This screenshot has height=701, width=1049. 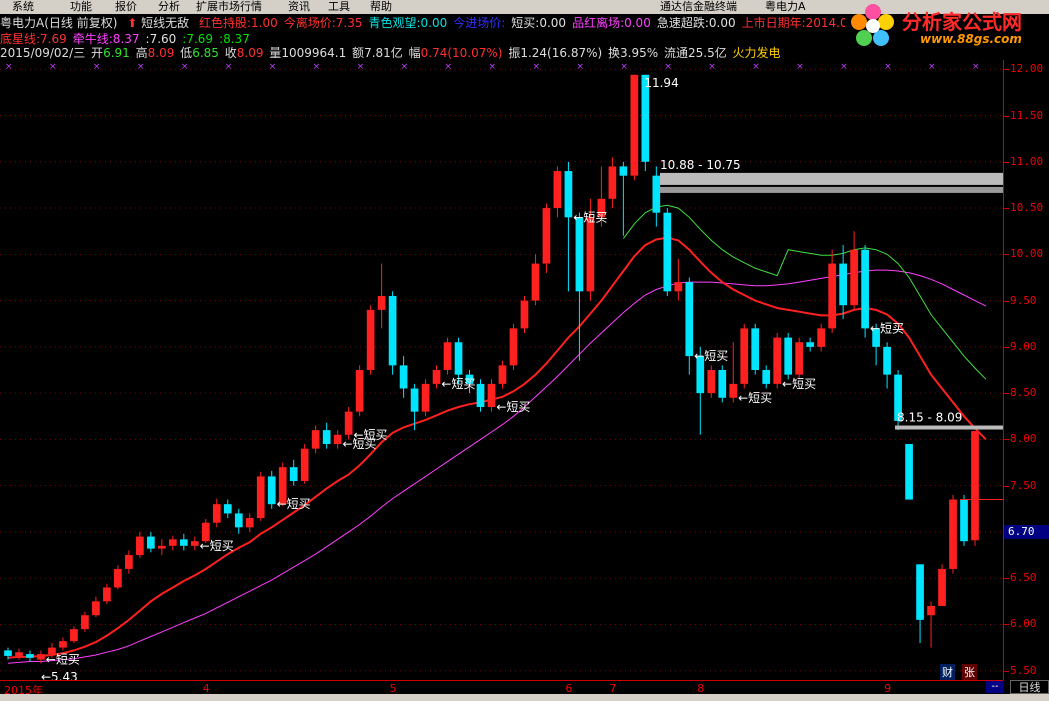 I want to click on quote-amt-label: 额, so click(x=358, y=53).